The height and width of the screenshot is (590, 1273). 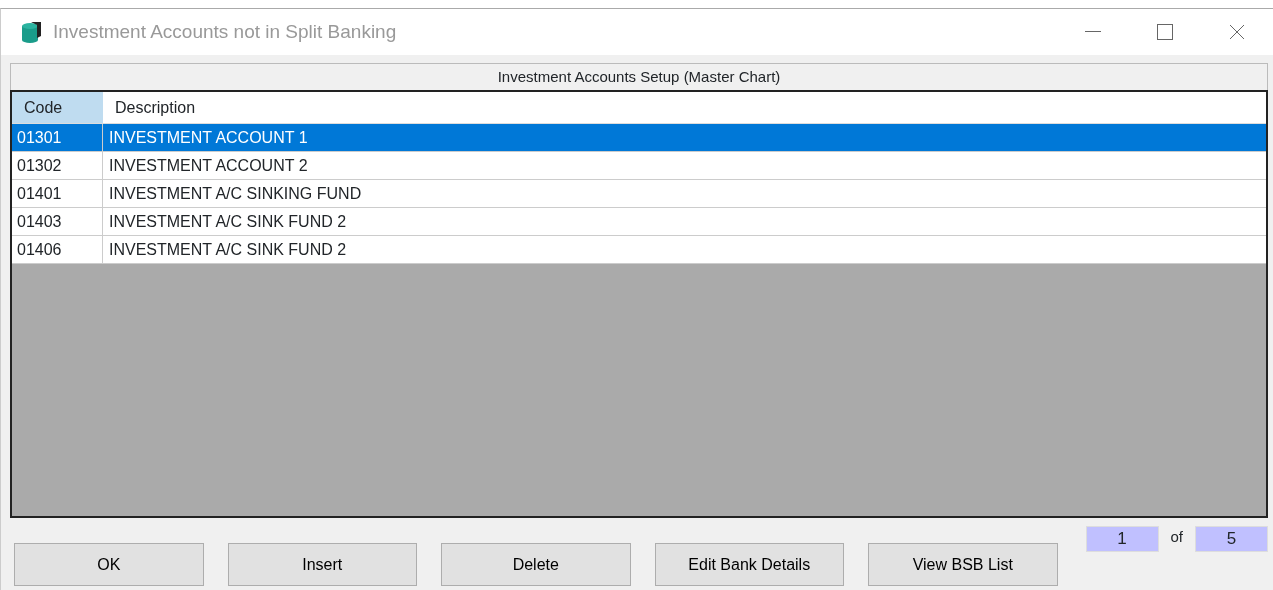 What do you see at coordinates (57, 193) in the screenshot?
I see `code-cell: 01401` at bounding box center [57, 193].